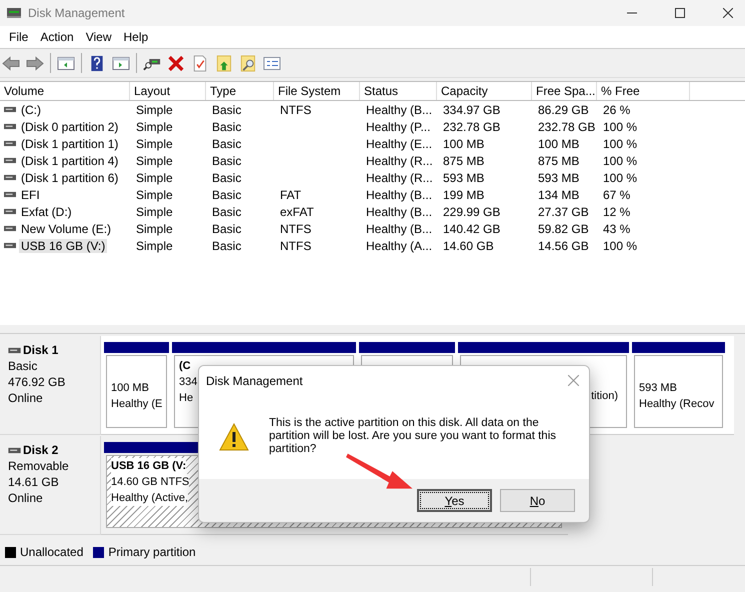  I want to click on partition-block: 593 MB Healthy (Recov, so click(678, 391).